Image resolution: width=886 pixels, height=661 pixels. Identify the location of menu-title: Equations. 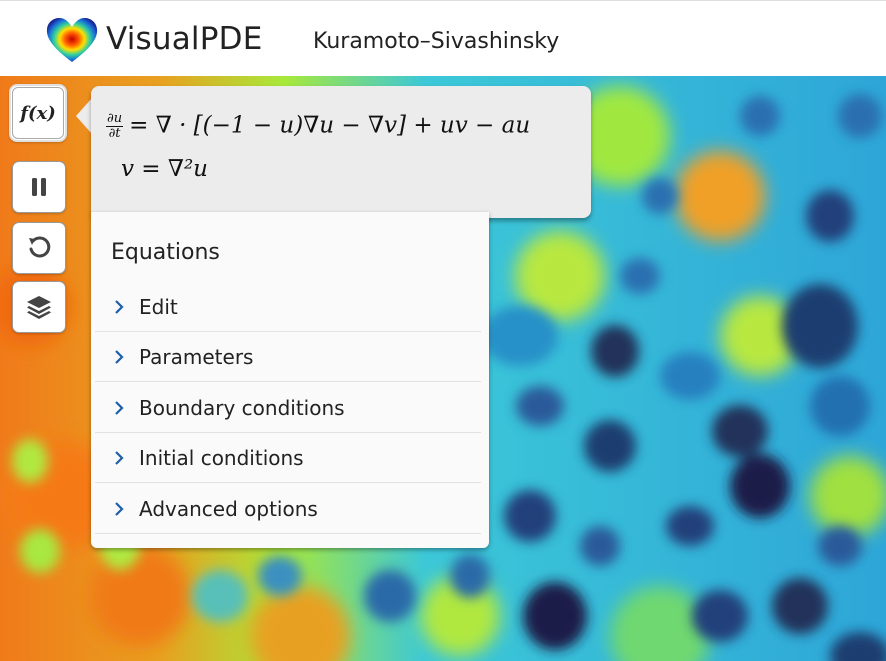
(165, 252).